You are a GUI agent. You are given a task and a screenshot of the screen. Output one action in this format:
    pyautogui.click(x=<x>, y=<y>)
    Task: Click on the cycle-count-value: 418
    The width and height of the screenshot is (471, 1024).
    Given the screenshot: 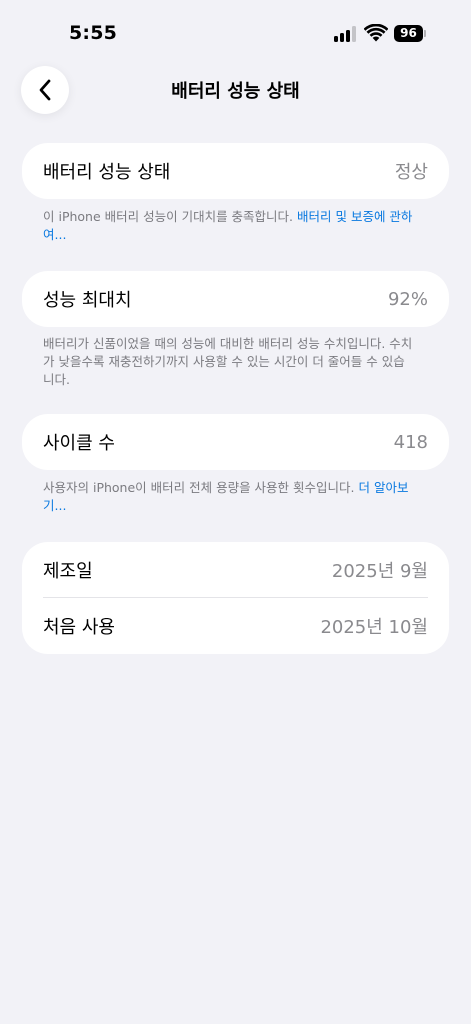 What is the action you would take?
    pyautogui.click(x=410, y=442)
    